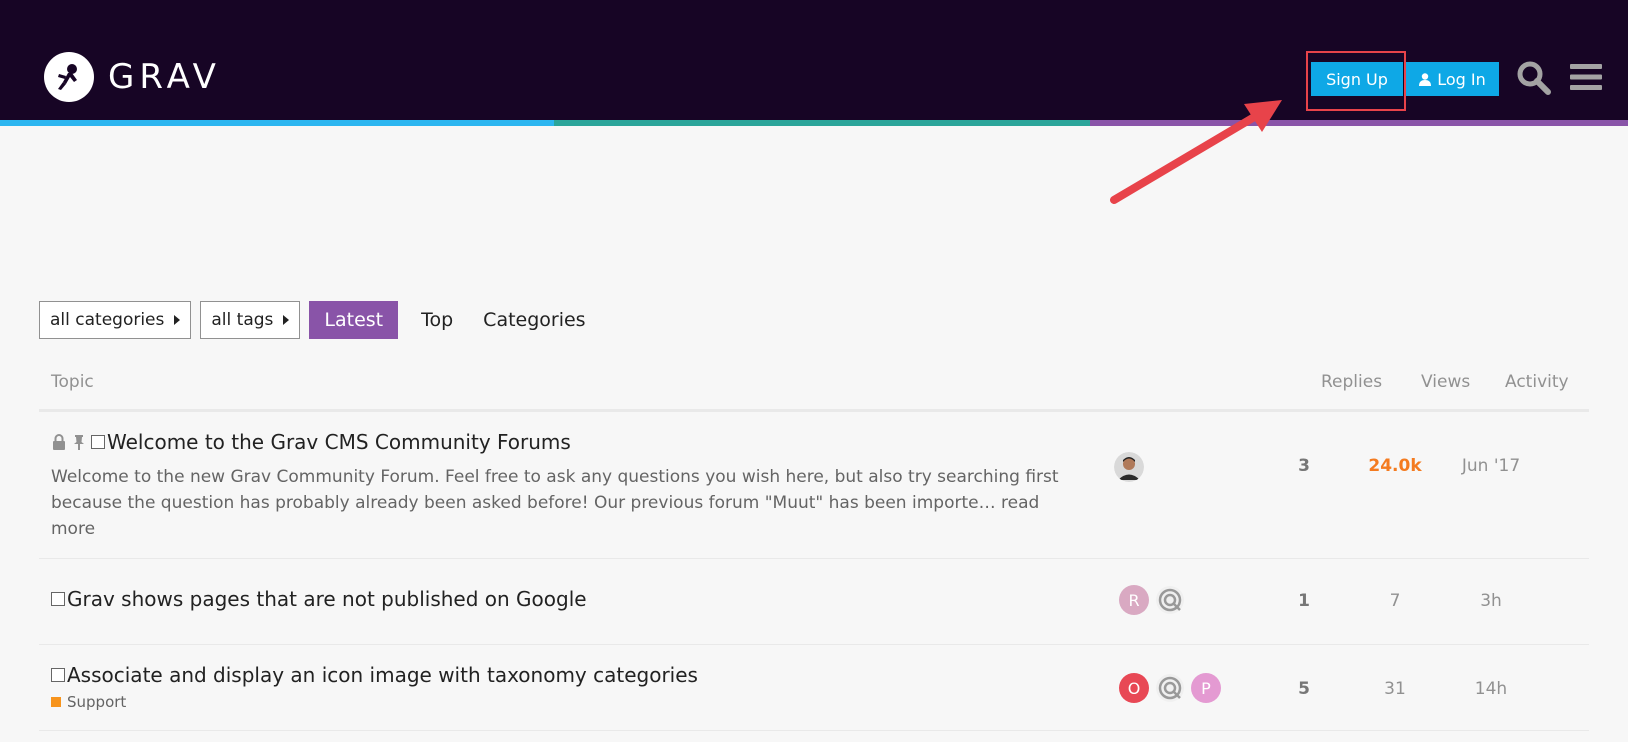 Image resolution: width=1628 pixels, height=742 pixels. What do you see at coordinates (1395, 466) in the screenshot?
I see `views-count: 24.0k` at bounding box center [1395, 466].